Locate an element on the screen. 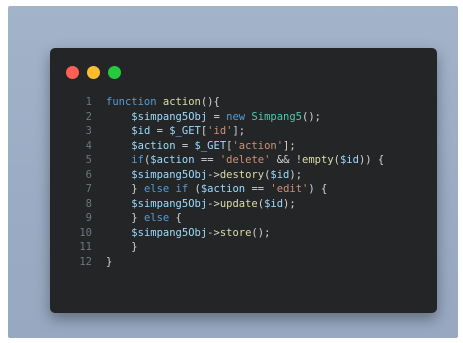 The height and width of the screenshot is (343, 463). code-text: } else if ($action == 'edit') { is located at coordinates (216, 189).